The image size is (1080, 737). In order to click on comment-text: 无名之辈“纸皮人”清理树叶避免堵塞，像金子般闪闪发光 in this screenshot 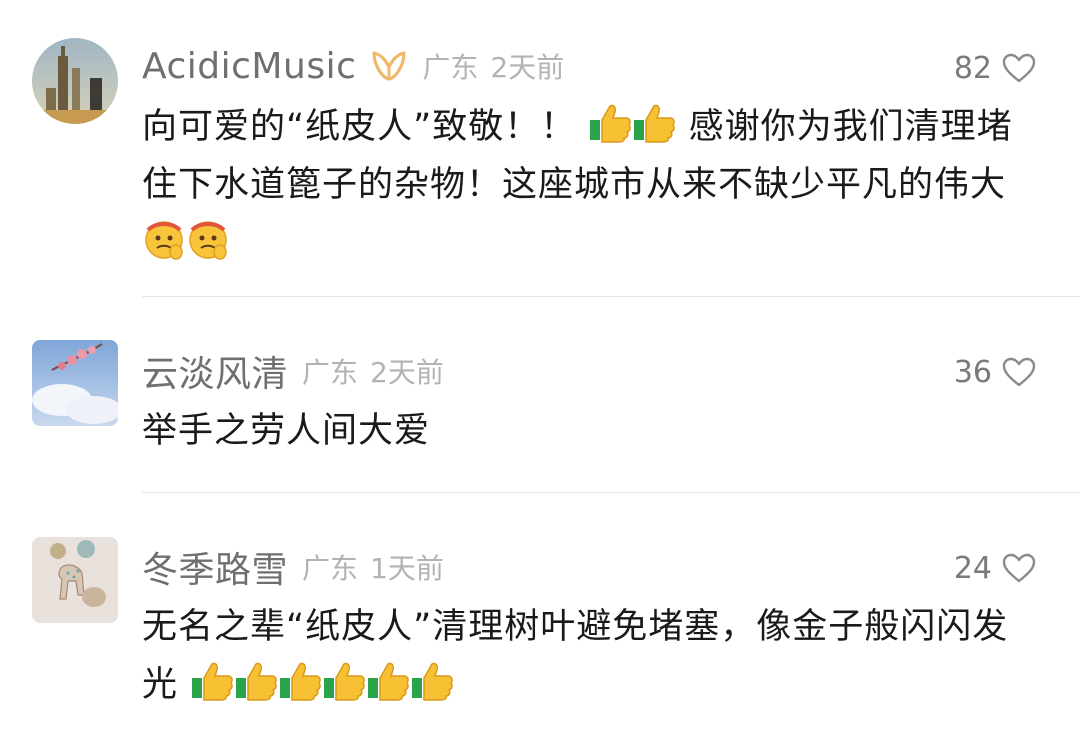, I will do `click(575, 656)`.